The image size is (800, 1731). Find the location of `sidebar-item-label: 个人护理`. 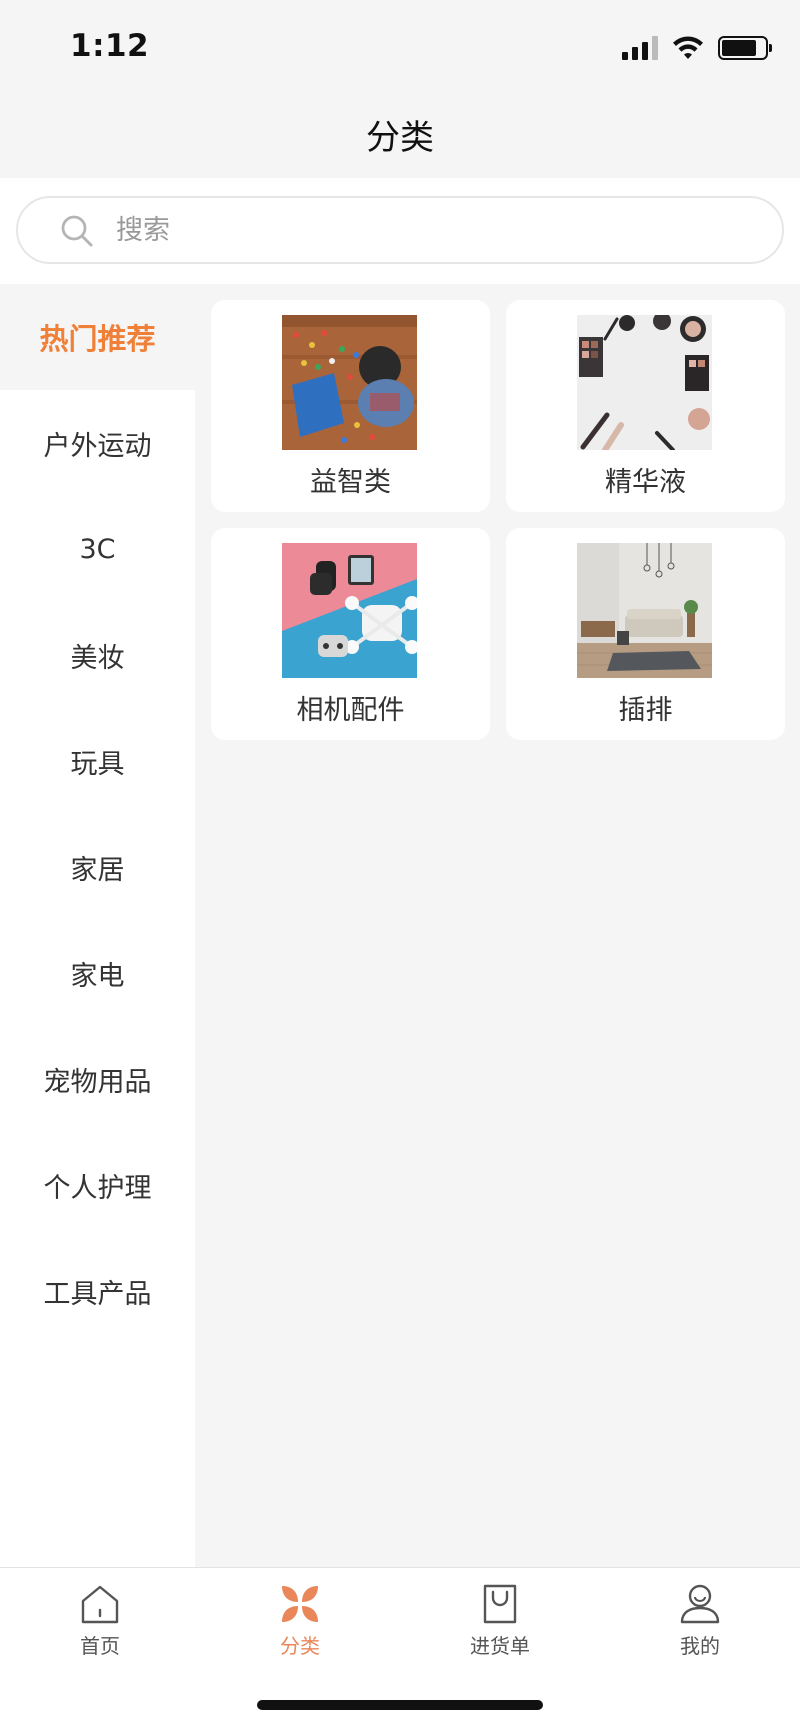

sidebar-item-label: 个人护理 is located at coordinates (97, 1188).